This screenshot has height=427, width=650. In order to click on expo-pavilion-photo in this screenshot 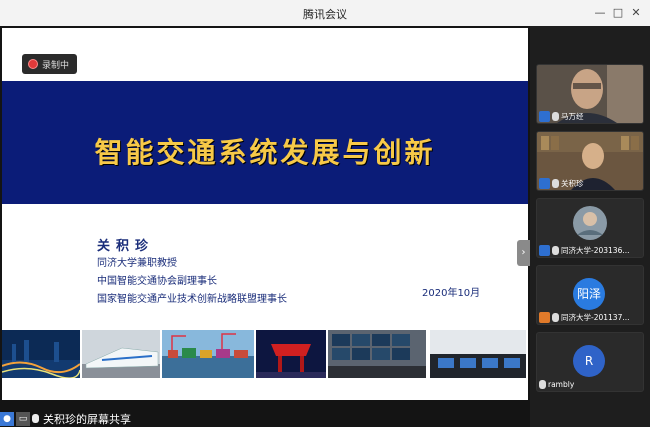, I will do `click(291, 354)`.